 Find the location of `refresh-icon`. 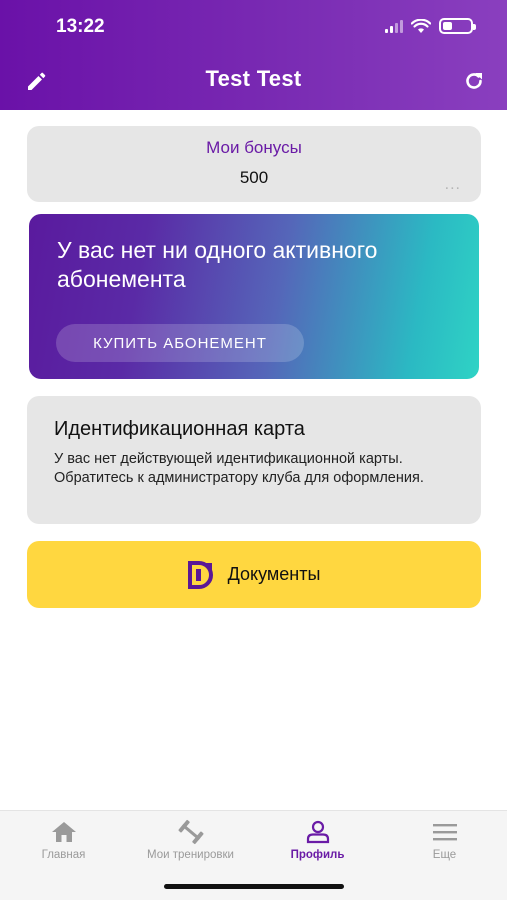

refresh-icon is located at coordinates (474, 81).